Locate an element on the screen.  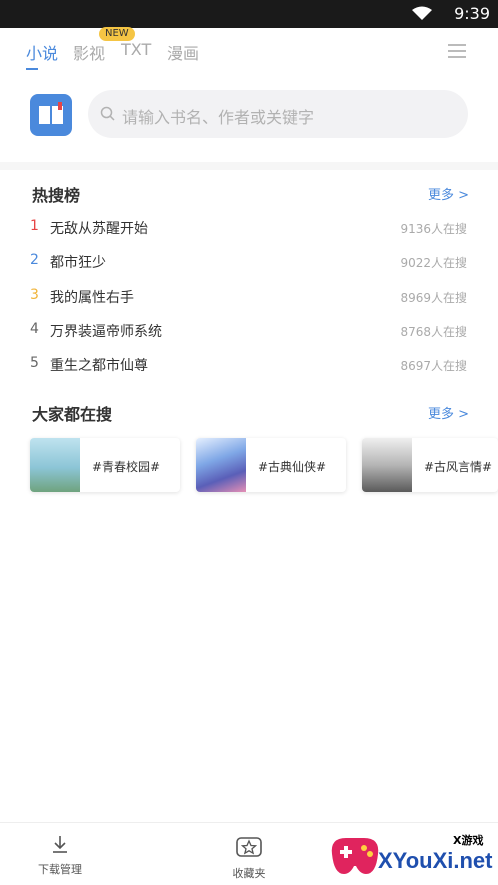
menu-icon is located at coordinates (457, 51).